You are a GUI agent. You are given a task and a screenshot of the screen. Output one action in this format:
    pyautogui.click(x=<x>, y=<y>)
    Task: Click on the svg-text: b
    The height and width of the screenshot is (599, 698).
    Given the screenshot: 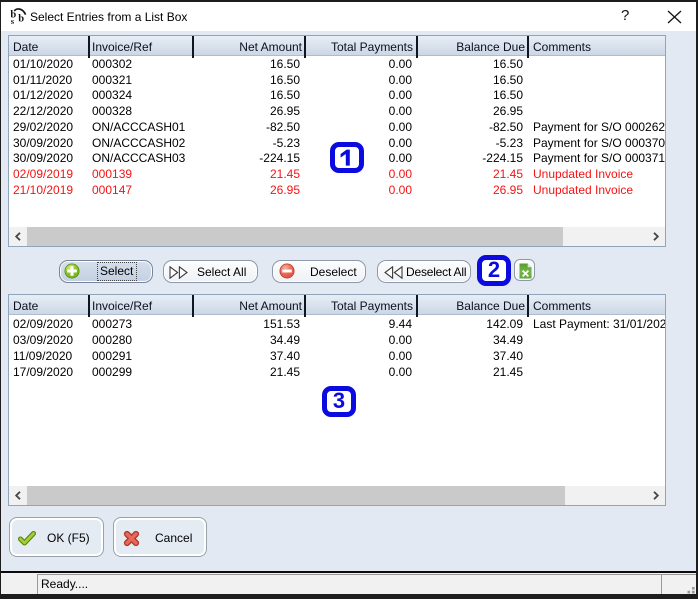 What is the action you would take?
    pyautogui.click(x=21, y=19)
    